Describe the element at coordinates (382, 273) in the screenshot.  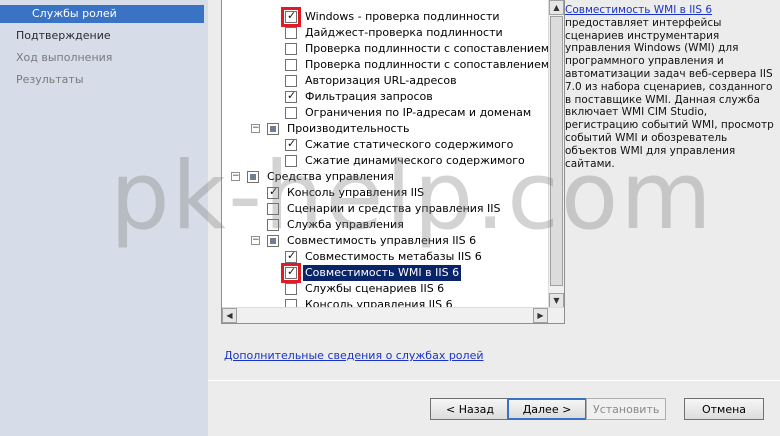
I see `tree-item-label: Совместимость WMI в IIS 6` at that location.